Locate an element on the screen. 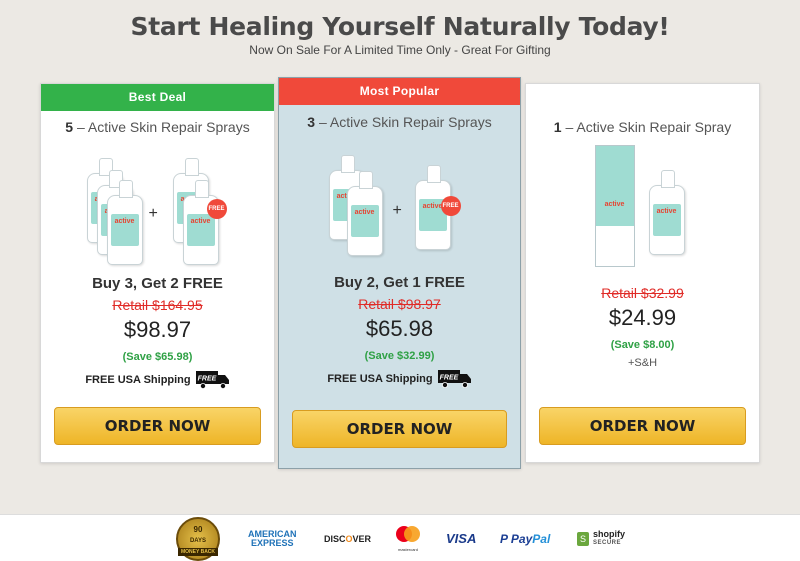  paypal-logo-icon: P PayPal is located at coordinates (525, 538).